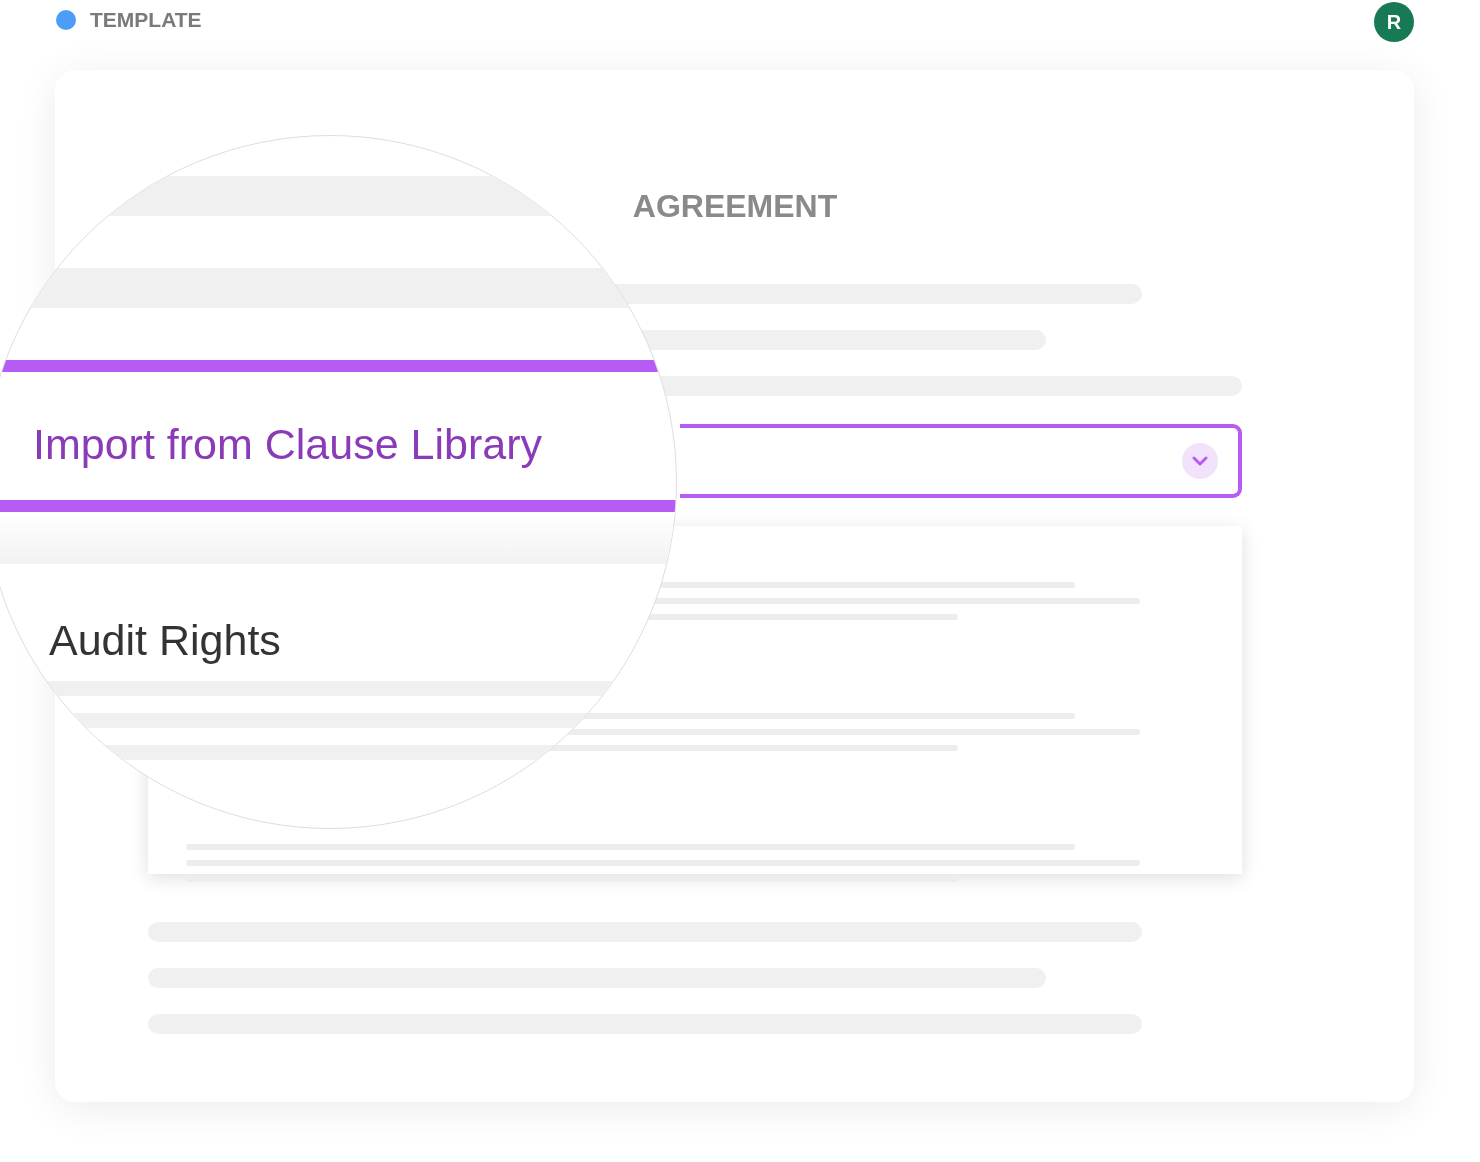 This screenshot has width=1480, height=1162. What do you see at coordinates (1200, 461) in the screenshot?
I see `chevron-down-icon` at bounding box center [1200, 461].